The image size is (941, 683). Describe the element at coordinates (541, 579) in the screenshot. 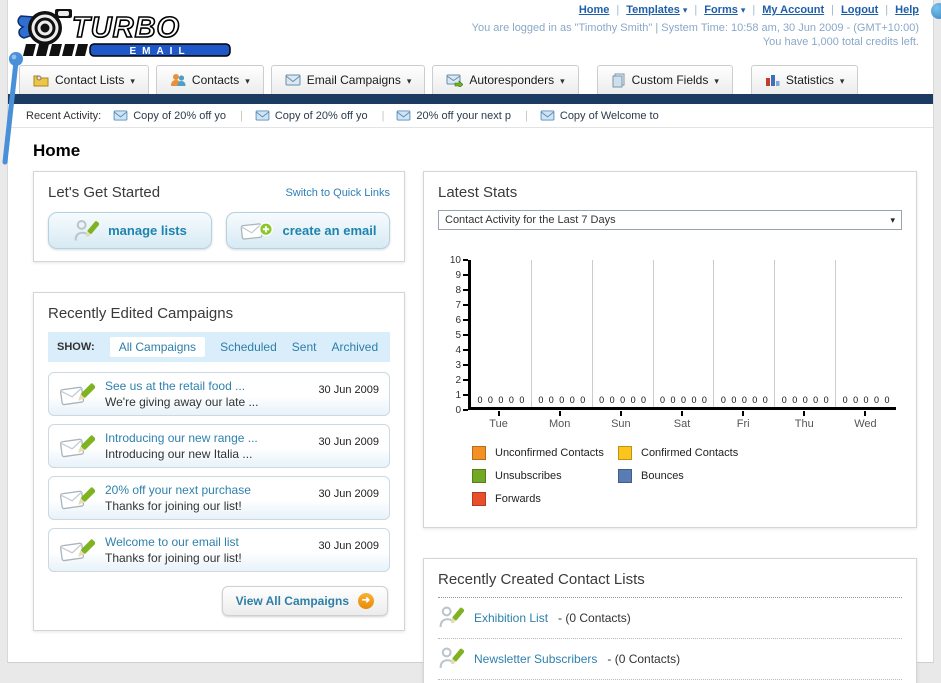

I see `contact-lists-title: Recently Created Contact Lists` at that location.